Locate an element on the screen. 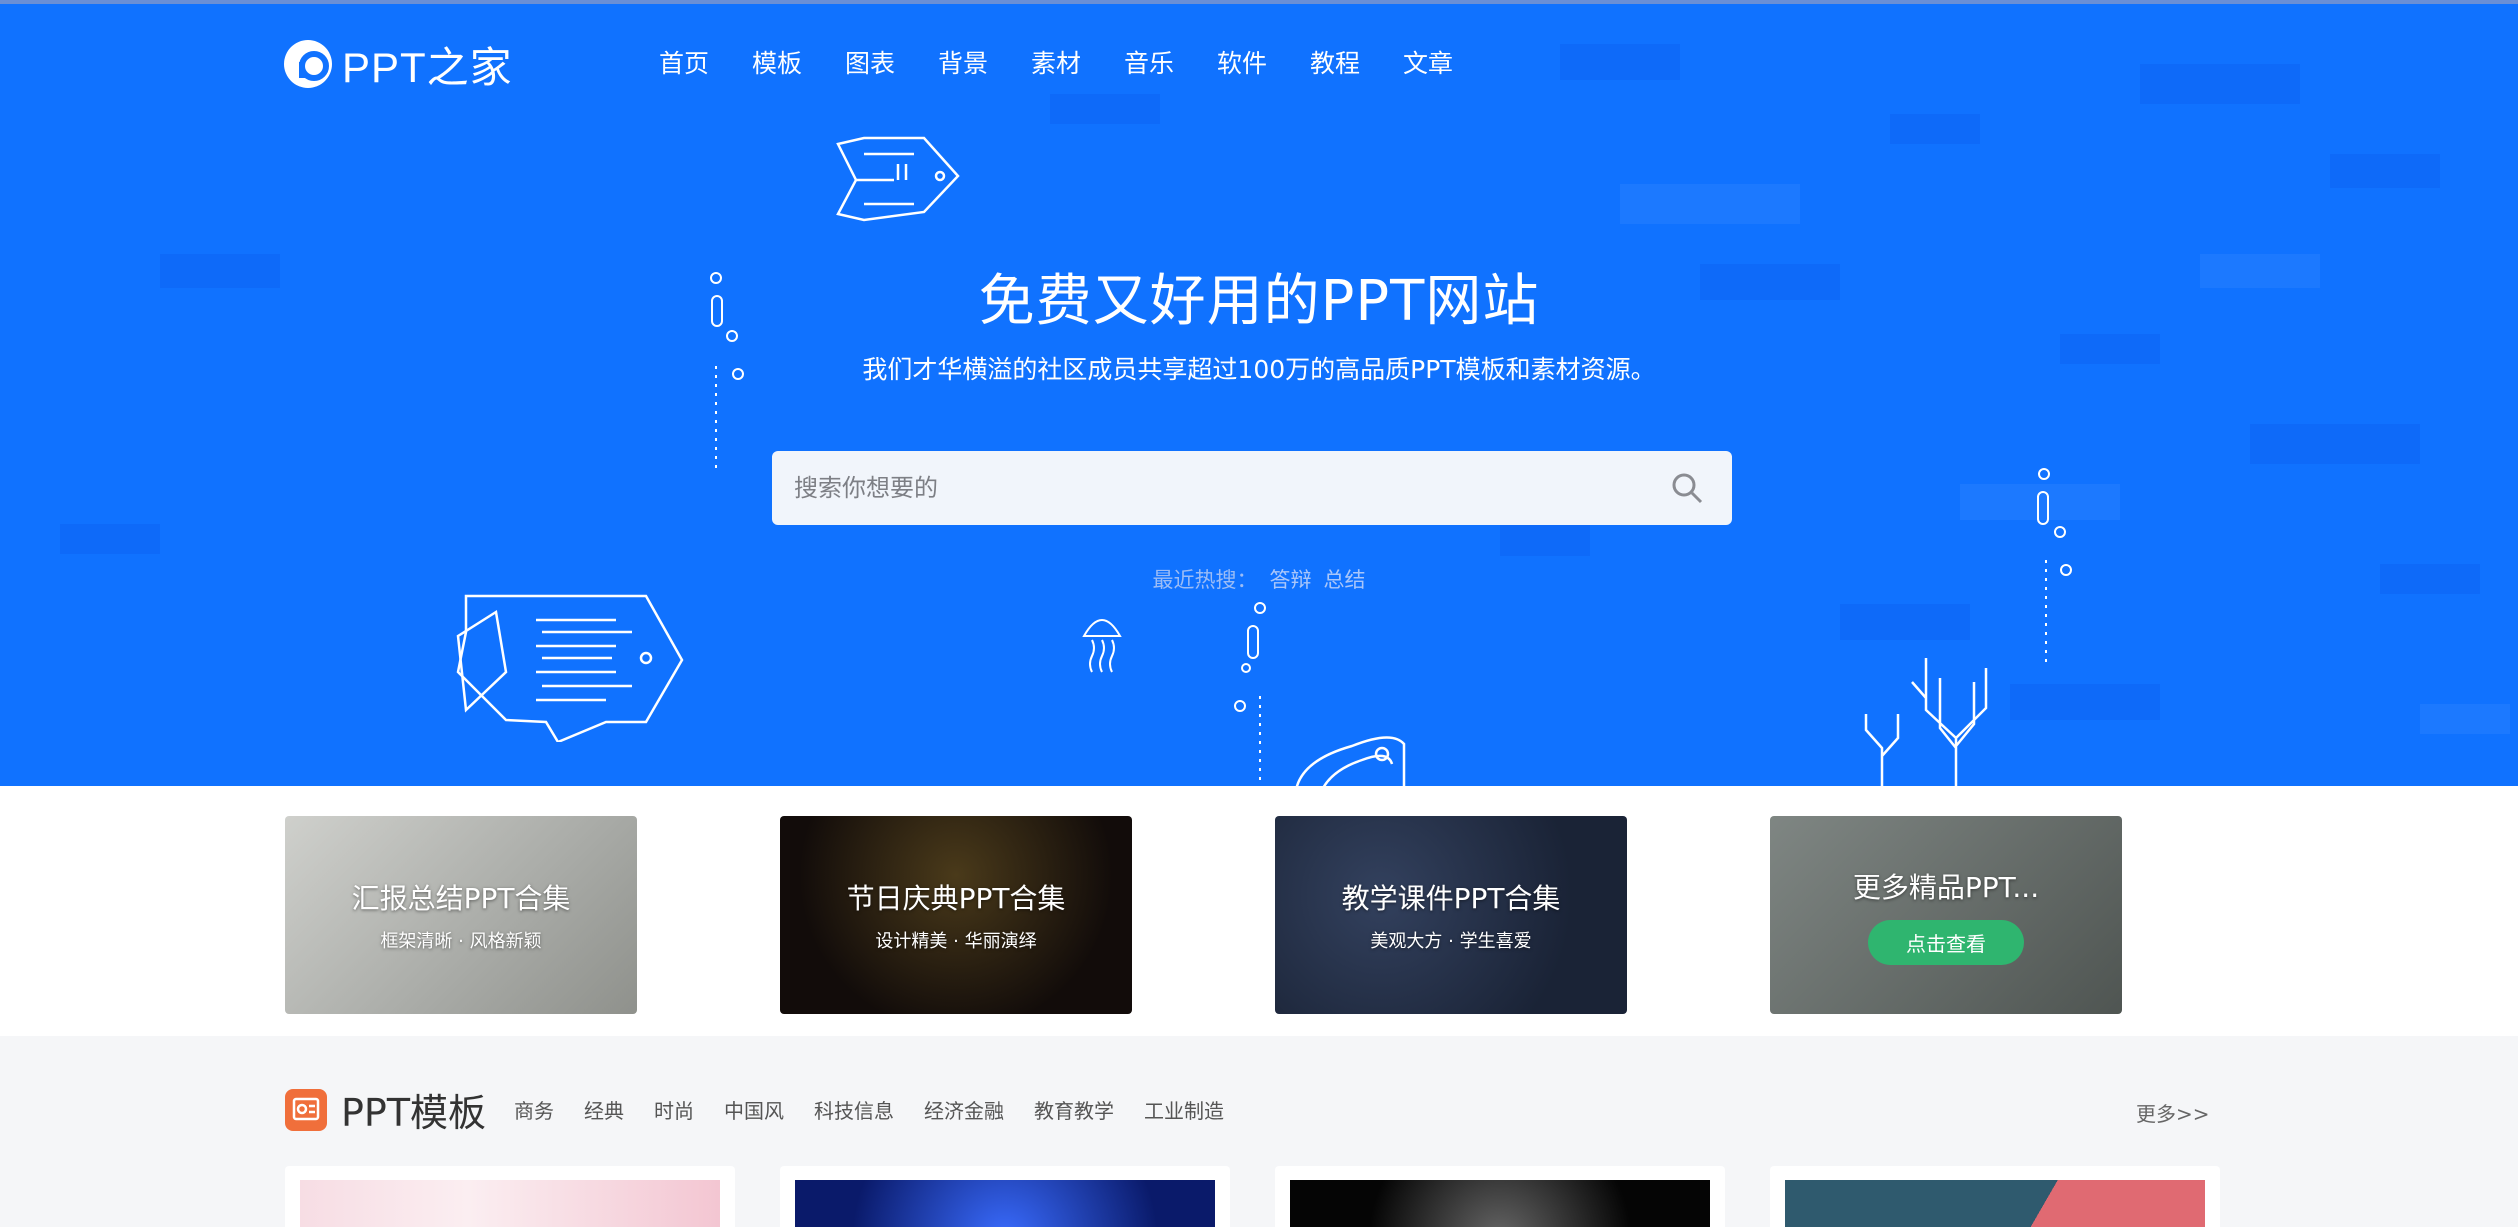  site-logo: PPT之家 is located at coordinates (398, 64).